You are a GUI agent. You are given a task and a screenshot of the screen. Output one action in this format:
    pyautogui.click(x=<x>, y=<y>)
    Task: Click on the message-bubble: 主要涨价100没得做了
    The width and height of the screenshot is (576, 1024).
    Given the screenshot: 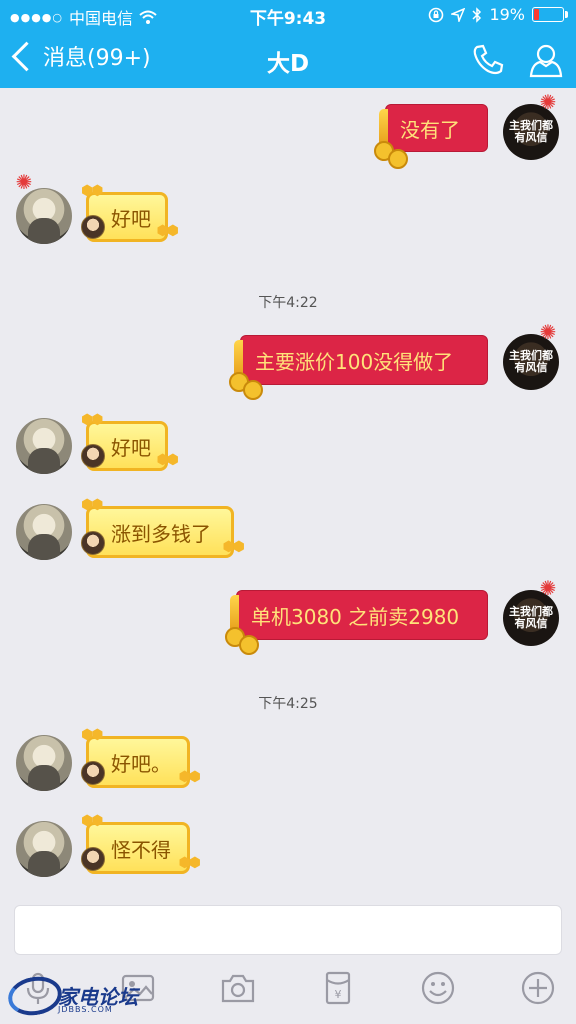 What is the action you would take?
    pyautogui.click(x=358, y=367)
    